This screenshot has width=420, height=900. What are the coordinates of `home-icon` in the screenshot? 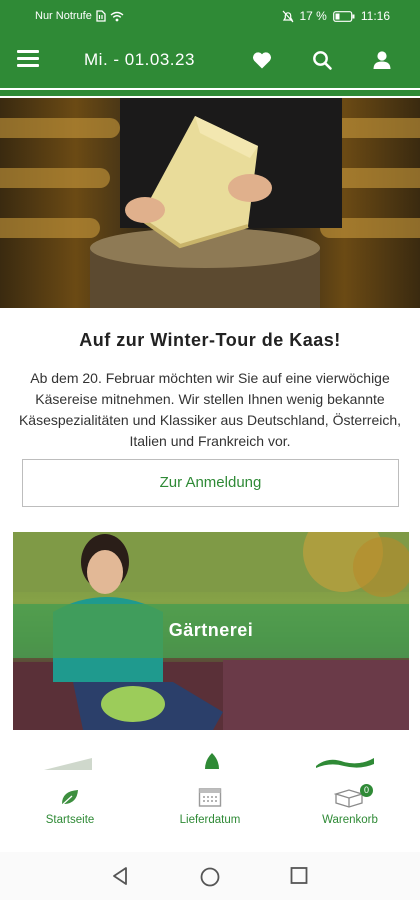 It's located at (210, 877).